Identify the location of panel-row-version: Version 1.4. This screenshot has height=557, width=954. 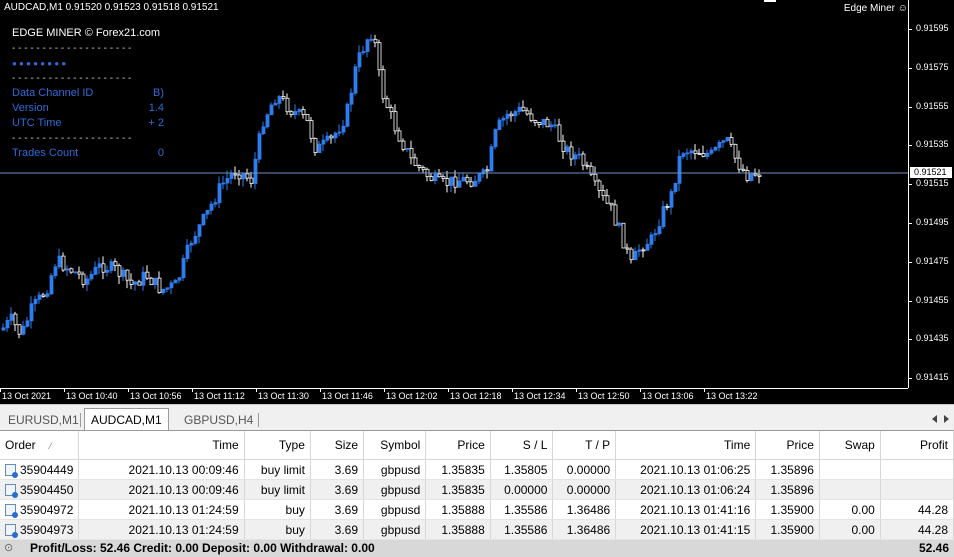
(88, 108).